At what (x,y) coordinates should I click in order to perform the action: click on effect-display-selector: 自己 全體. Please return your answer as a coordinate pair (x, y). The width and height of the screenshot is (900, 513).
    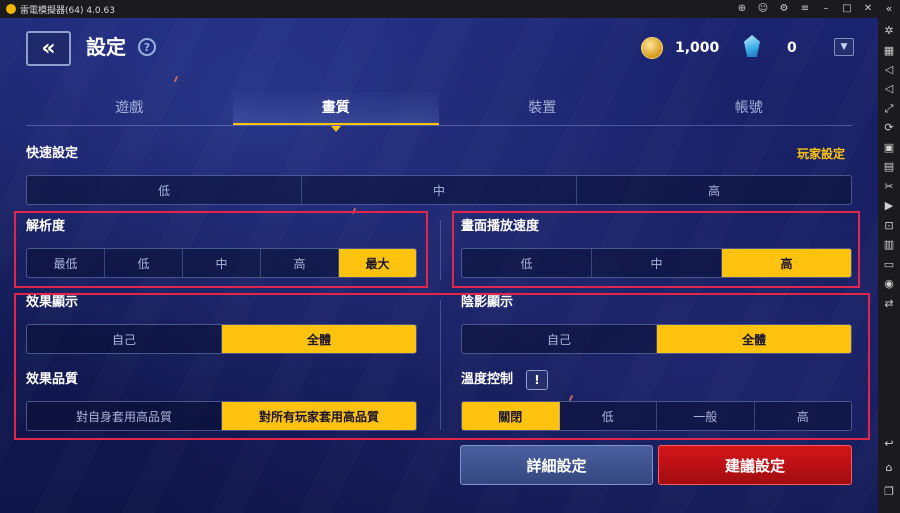
    Looking at the image, I should click on (221, 339).